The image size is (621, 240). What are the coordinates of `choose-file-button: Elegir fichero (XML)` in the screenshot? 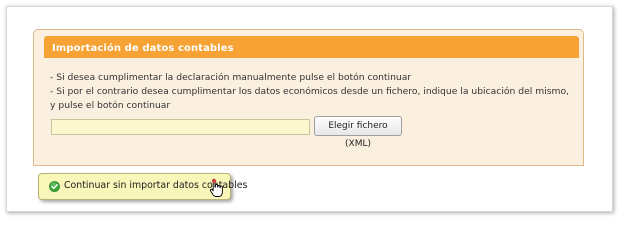 It's located at (358, 132).